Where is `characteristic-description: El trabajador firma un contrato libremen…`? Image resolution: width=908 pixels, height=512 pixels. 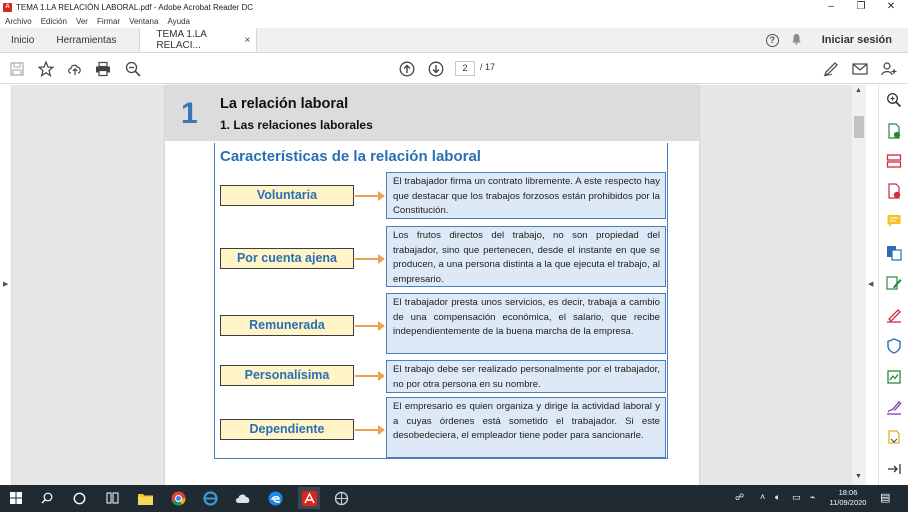
characteristic-description: El trabajador firma un contrato libremen… is located at coordinates (526, 195).